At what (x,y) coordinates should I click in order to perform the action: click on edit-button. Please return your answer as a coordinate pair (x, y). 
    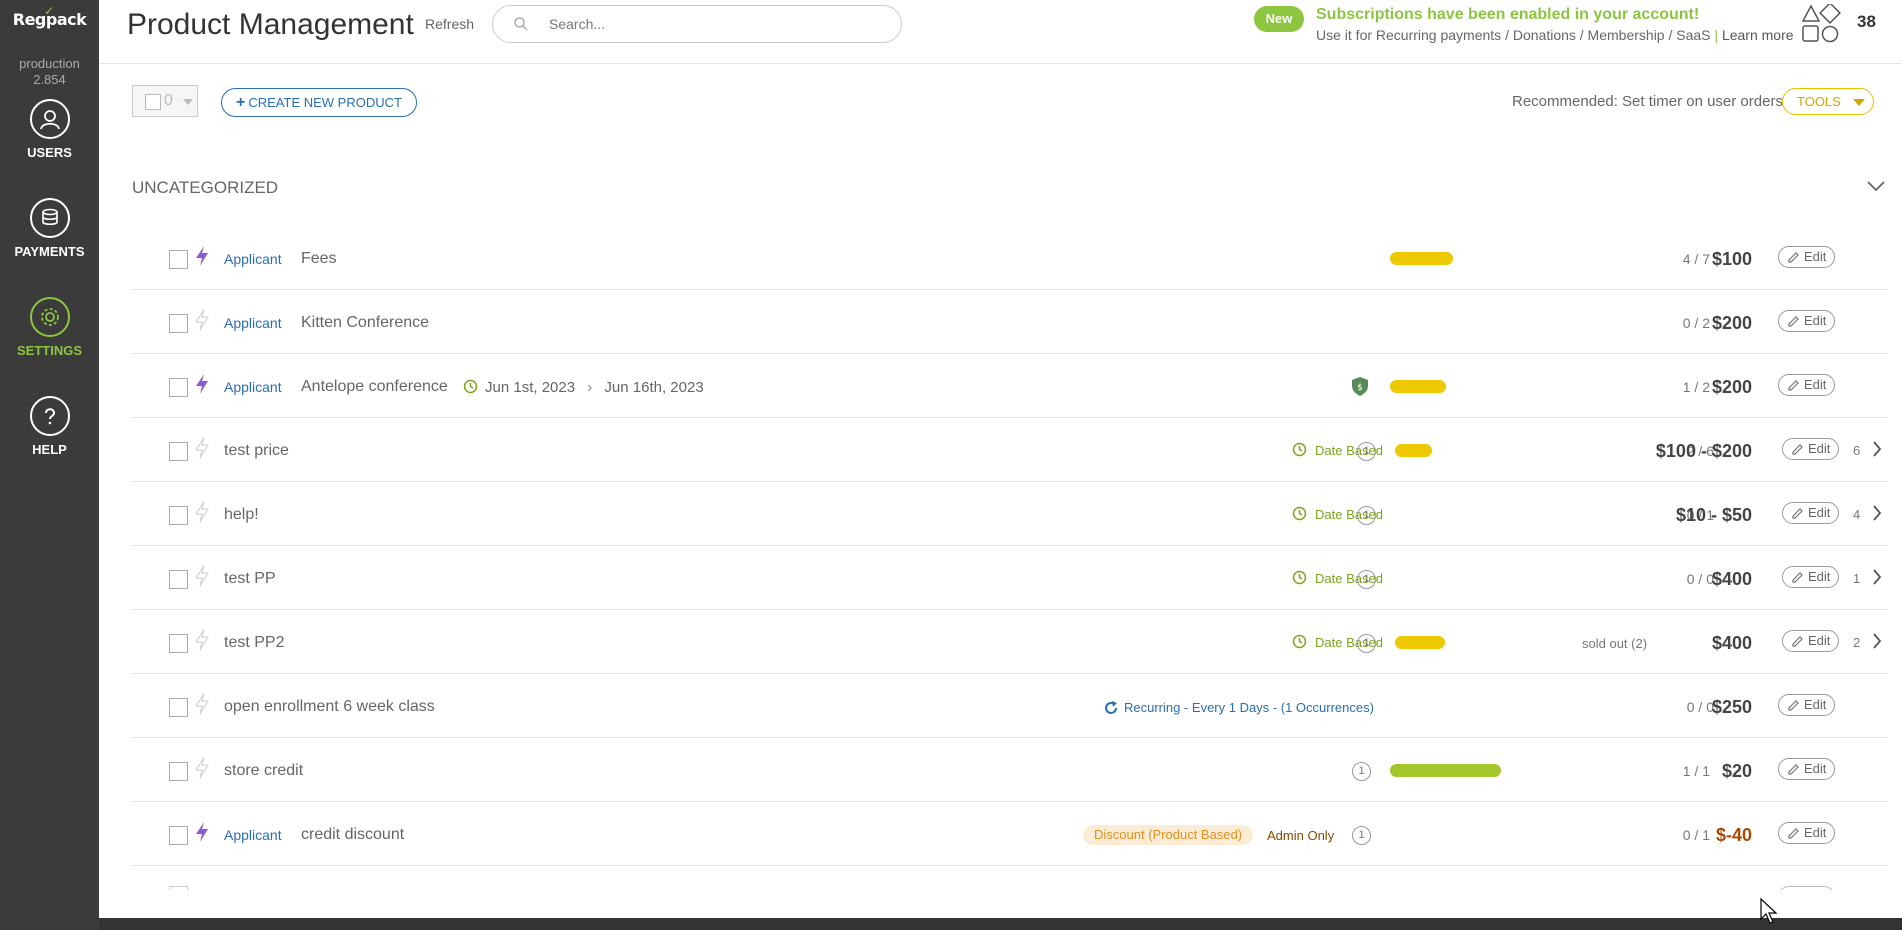
    Looking at the image, I should click on (1806, 888).